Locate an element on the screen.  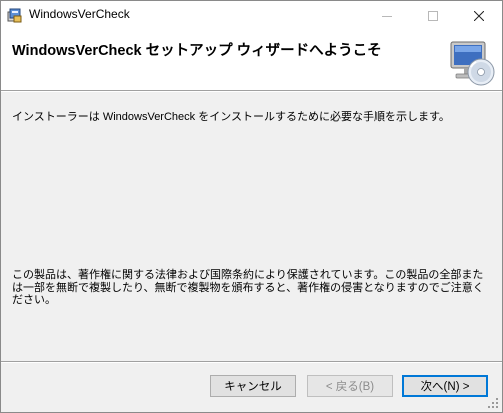
minimize-button is located at coordinates (387, 15).